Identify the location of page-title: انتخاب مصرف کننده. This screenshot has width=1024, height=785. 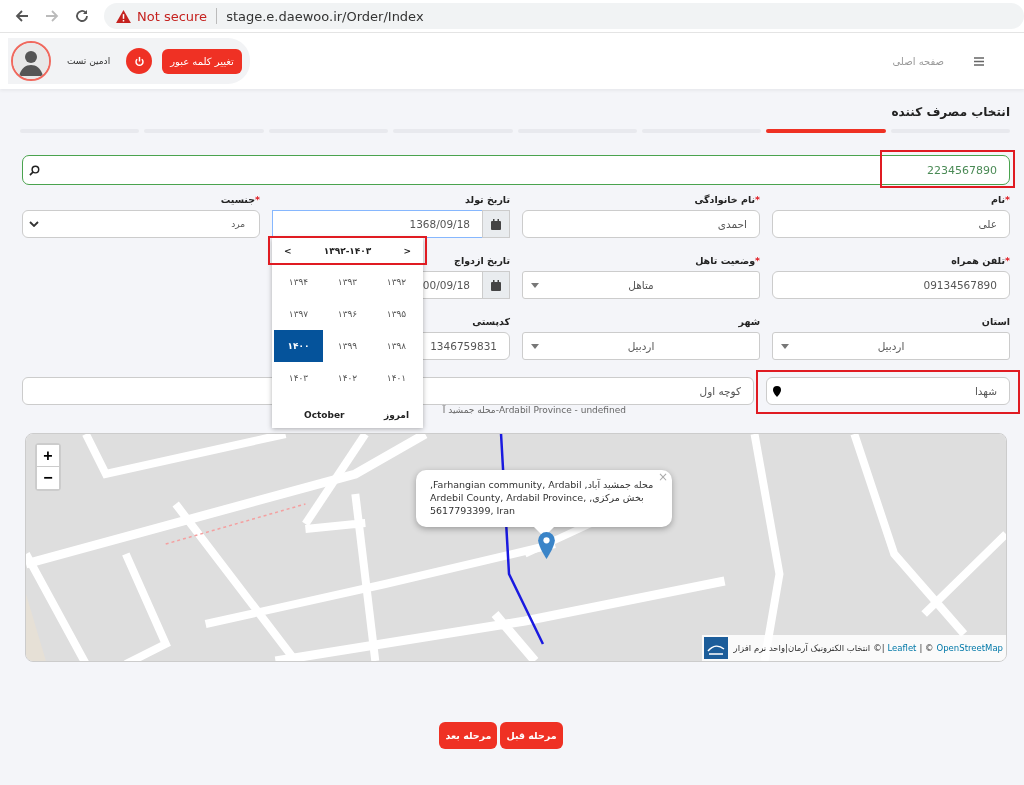
(950, 111).